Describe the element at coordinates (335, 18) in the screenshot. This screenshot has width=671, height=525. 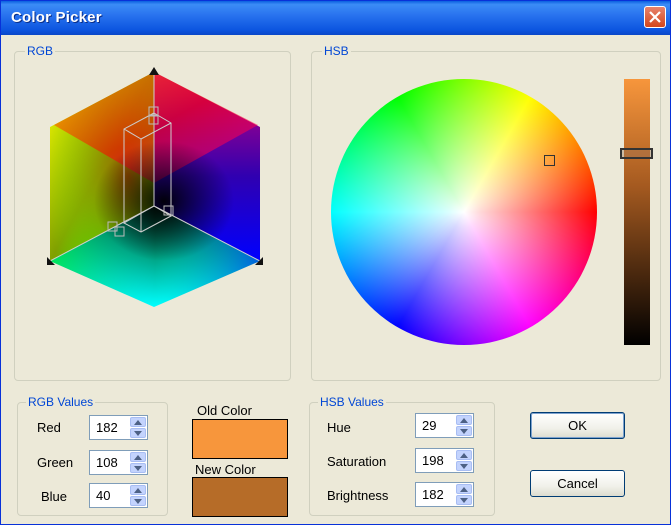
I see `title-bar: Color Picker` at that location.